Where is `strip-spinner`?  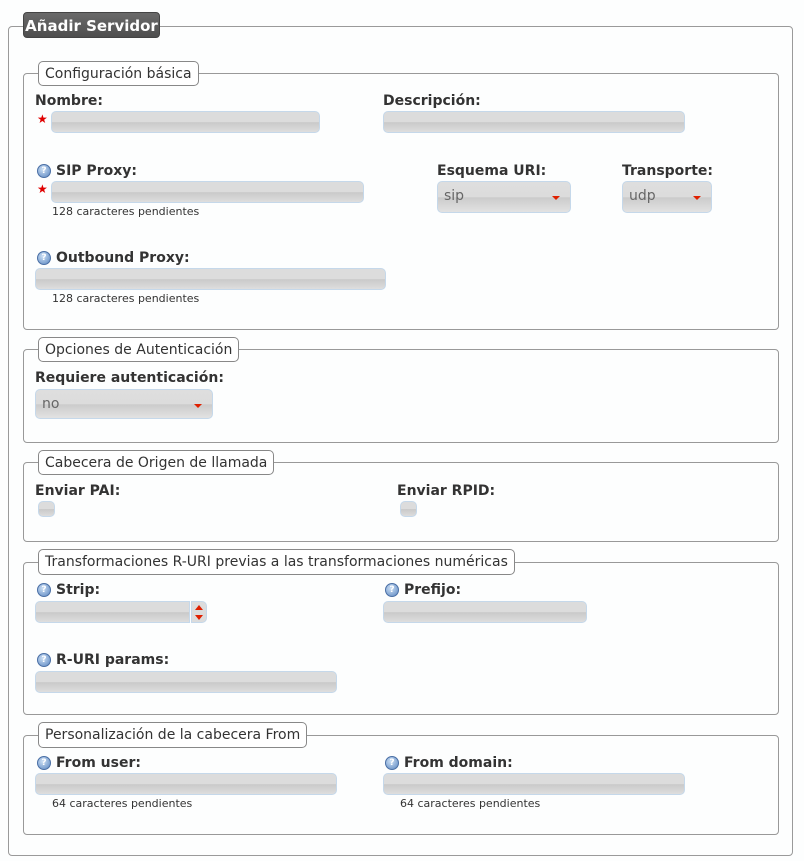 strip-spinner is located at coordinates (199, 612).